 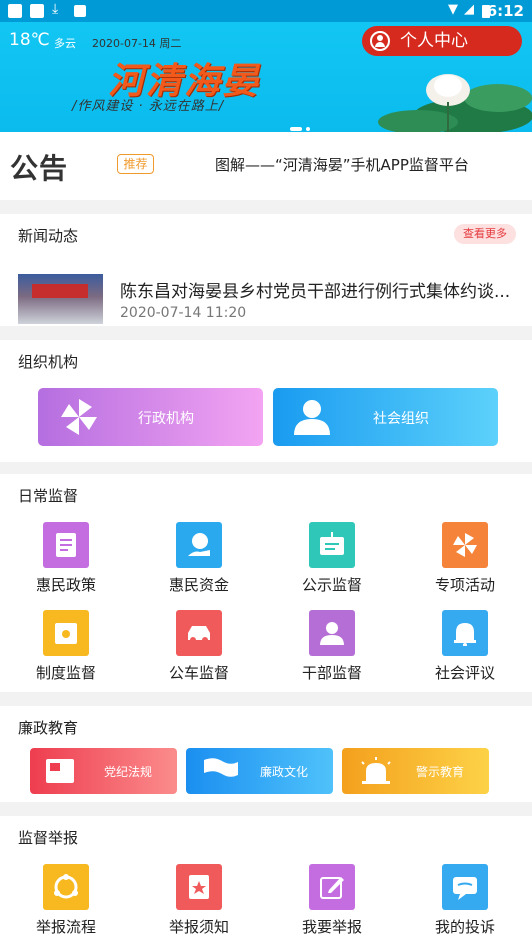 What do you see at coordinates (453, 9) in the screenshot?
I see `wifi-icon: ▼` at bounding box center [453, 9].